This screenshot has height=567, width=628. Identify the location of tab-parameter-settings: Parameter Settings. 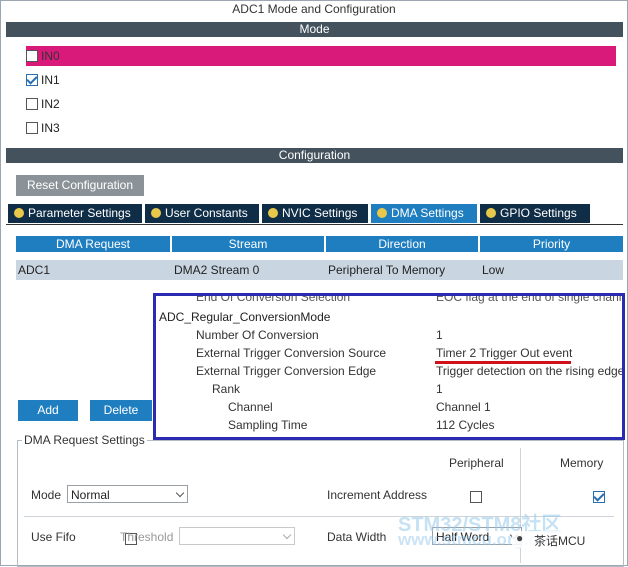
(75, 213).